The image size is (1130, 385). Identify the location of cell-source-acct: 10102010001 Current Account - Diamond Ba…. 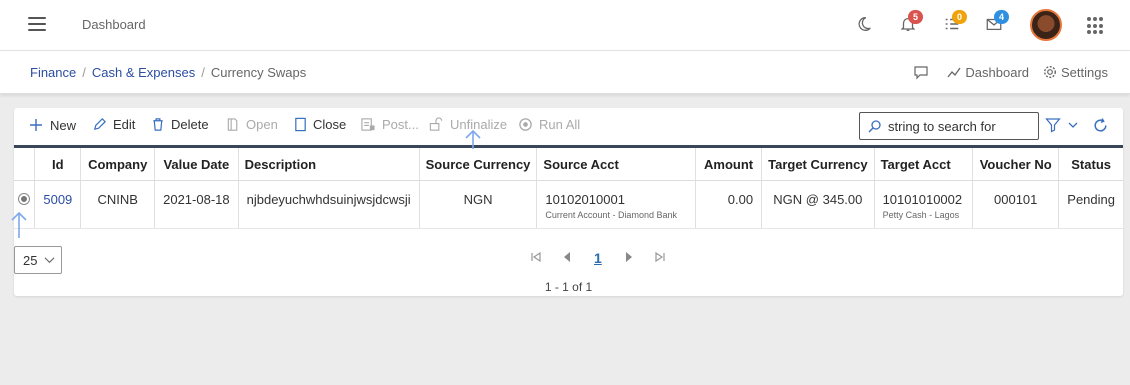
(616, 204).